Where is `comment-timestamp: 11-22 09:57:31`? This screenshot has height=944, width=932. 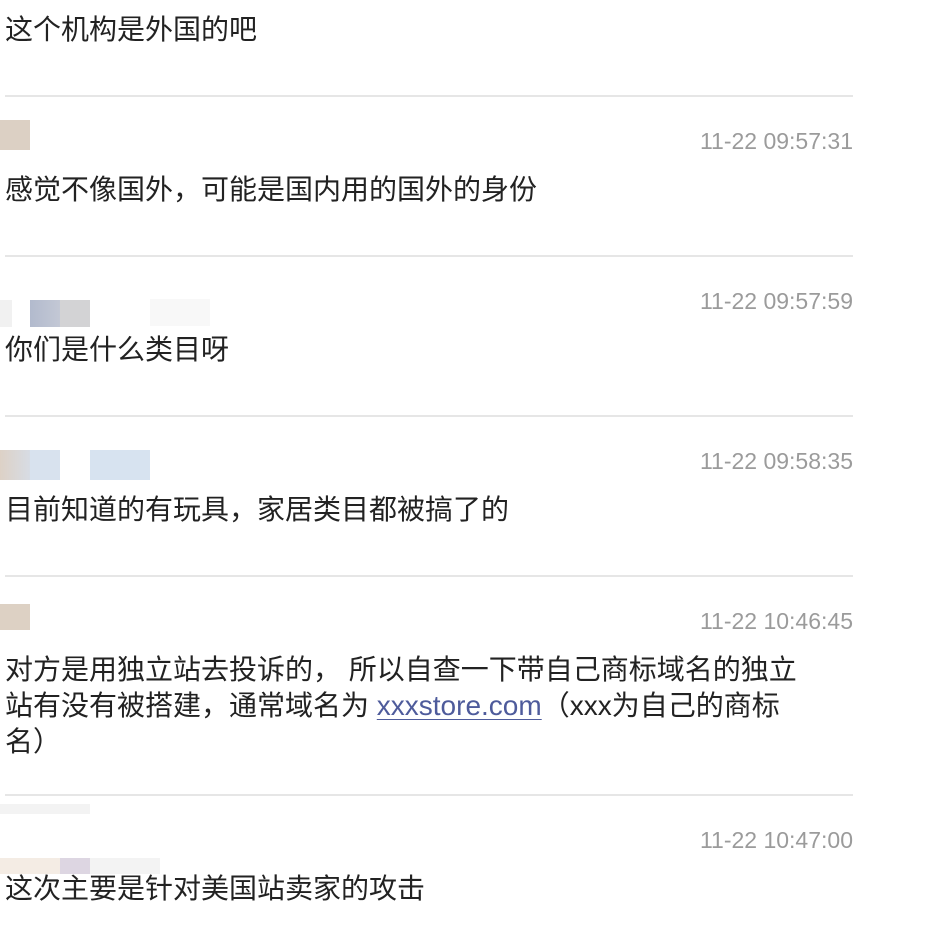 comment-timestamp: 11-22 09:57:31 is located at coordinates (776, 141).